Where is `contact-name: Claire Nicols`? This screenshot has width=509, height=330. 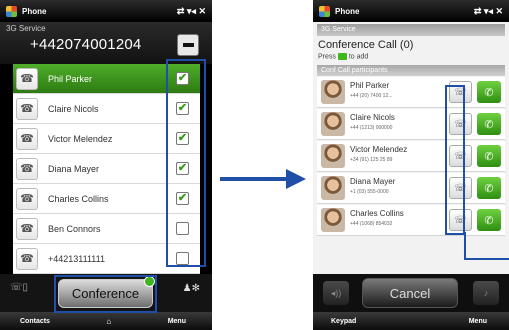 contact-name: Claire Nicols is located at coordinates (73, 108).